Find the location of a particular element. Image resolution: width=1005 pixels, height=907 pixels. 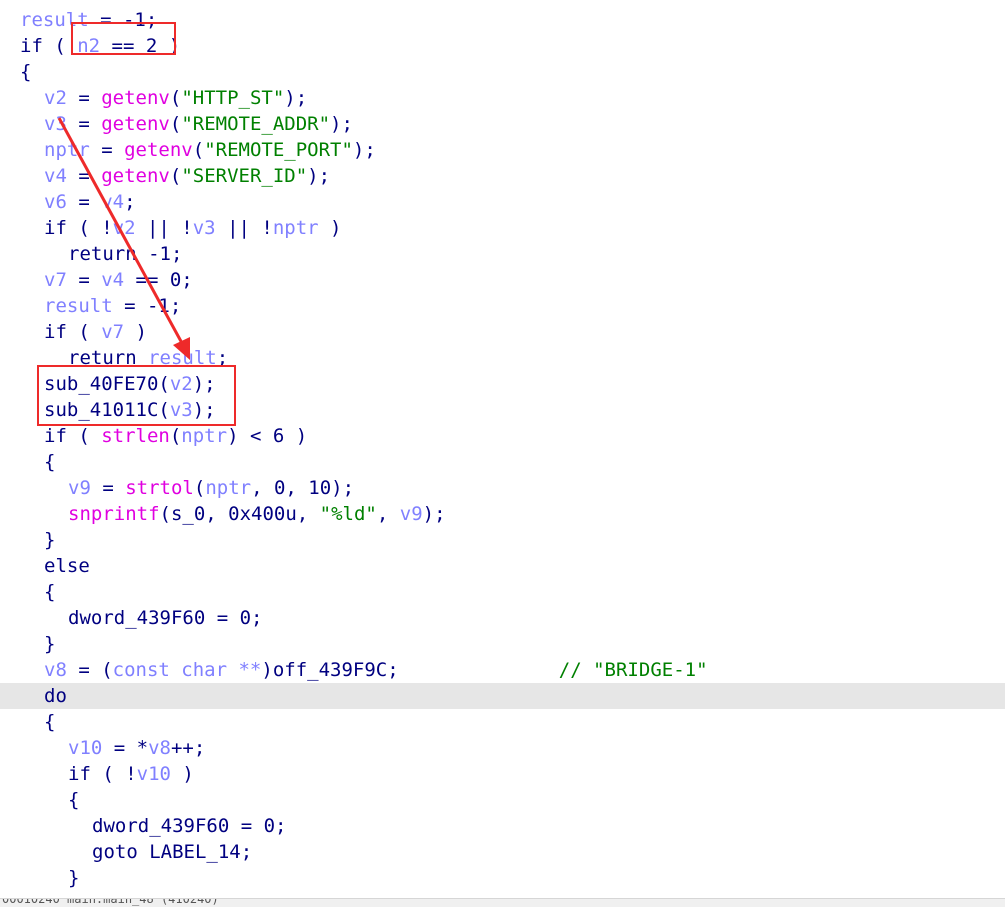

code-line: if ( !v10 ) is located at coordinates (502, 774).